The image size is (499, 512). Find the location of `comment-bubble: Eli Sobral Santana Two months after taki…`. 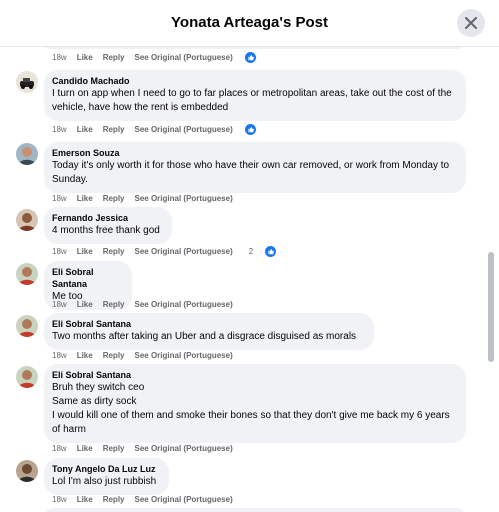

comment-bubble: Eli Sobral Santana Two months after taki… is located at coordinates (209, 331).